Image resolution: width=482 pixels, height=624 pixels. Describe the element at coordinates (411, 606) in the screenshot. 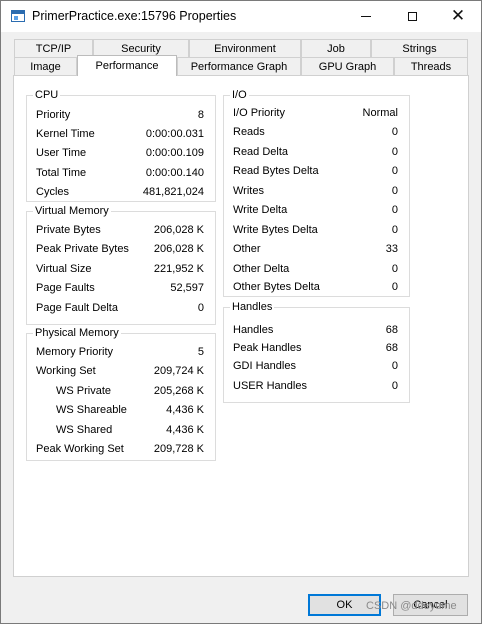

I see `watermark-text: CSDN @ddeyume` at that location.